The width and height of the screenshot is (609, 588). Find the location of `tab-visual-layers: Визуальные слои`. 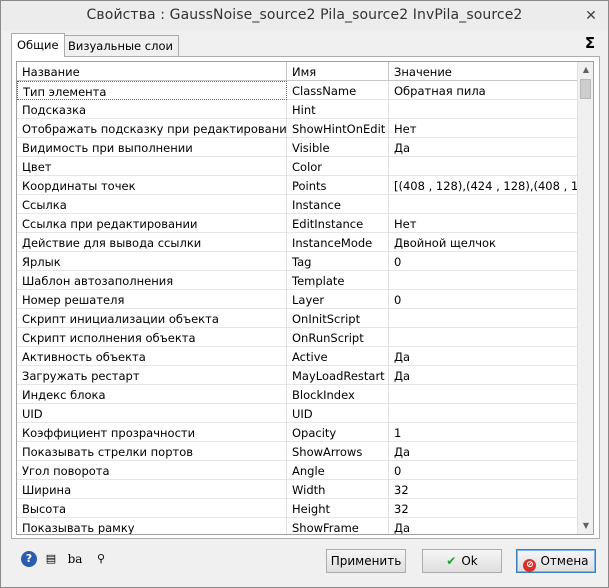

tab-visual-layers: Визуальные слои is located at coordinates (120, 46).